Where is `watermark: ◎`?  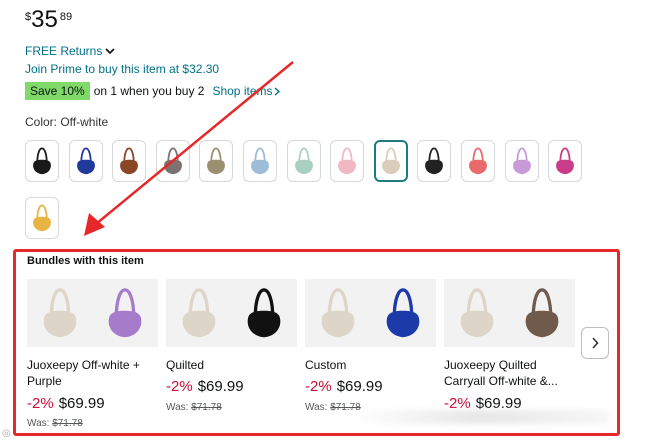 watermark: ◎ is located at coordinates (6, 433).